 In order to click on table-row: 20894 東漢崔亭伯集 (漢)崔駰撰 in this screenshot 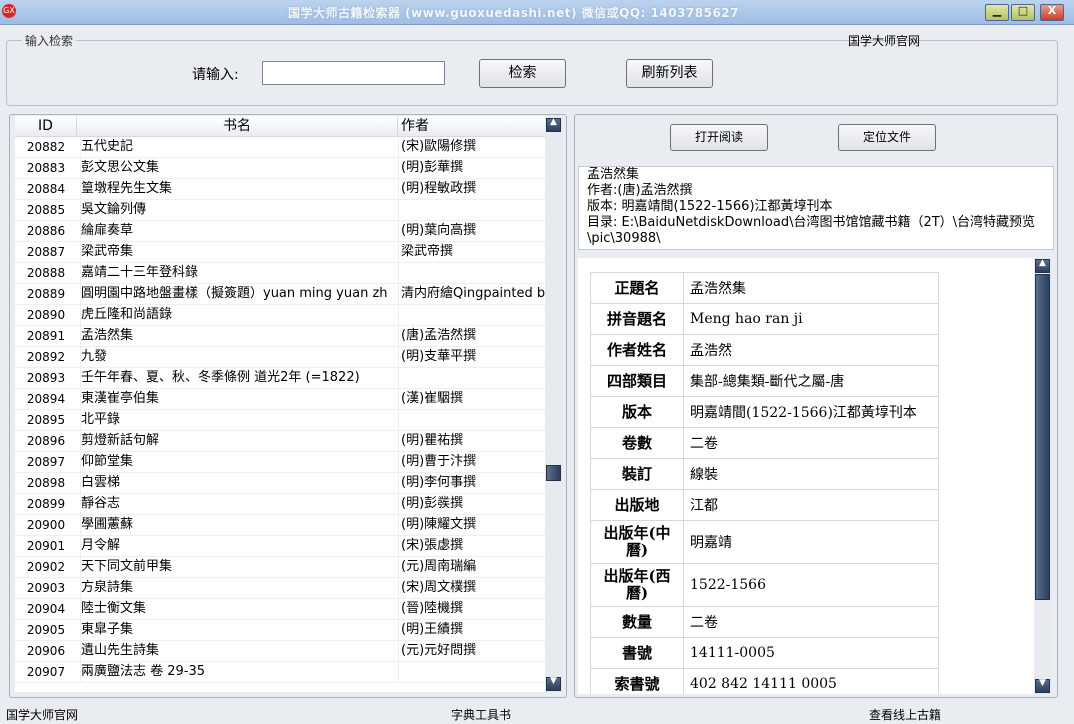, I will do `click(280, 399)`.